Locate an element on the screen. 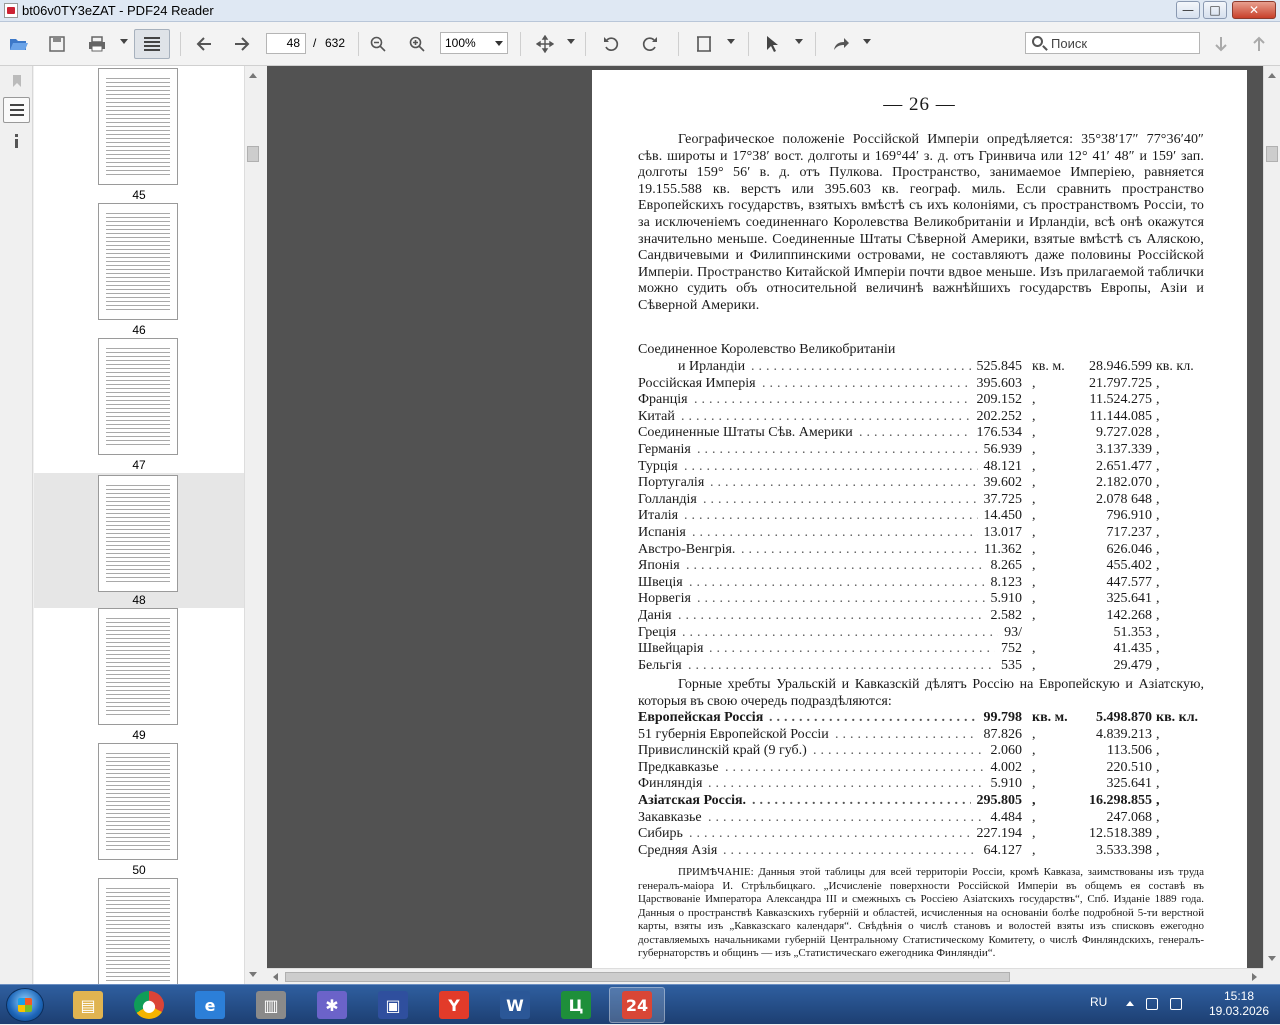 Image resolution: width=1280 pixels, height=1025 pixels. search-previous-up-arrow-icon is located at coordinates (1259, 44).